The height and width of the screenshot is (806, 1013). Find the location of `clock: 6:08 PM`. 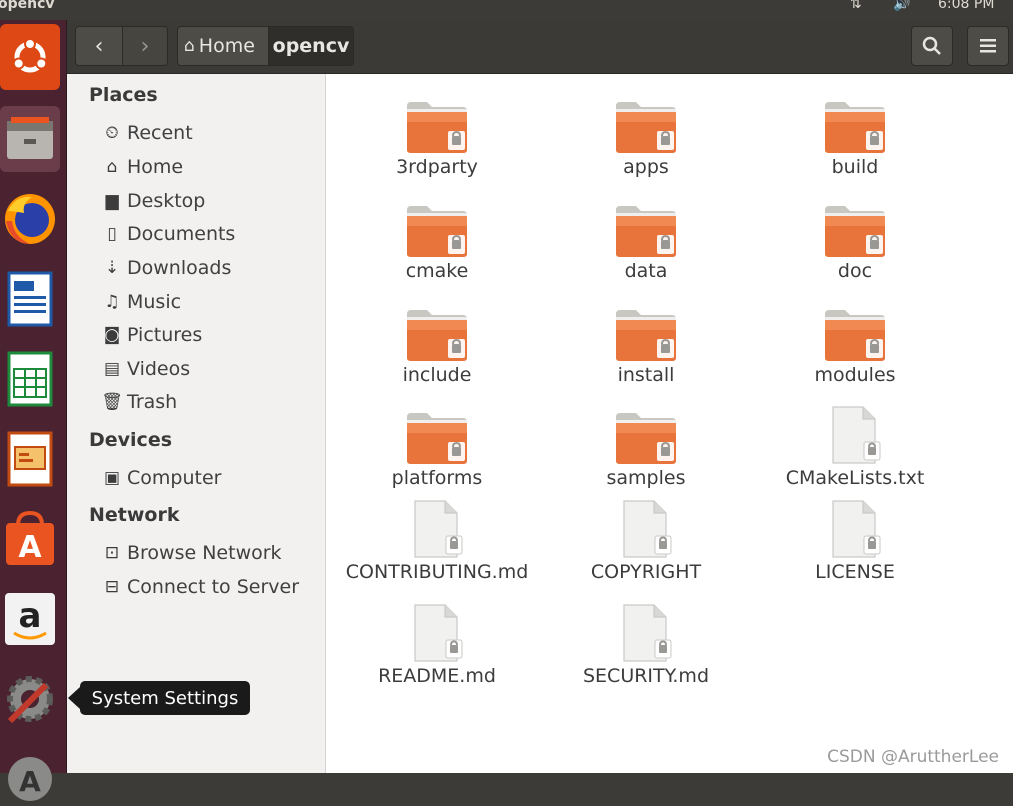

clock: 6:08 PM is located at coordinates (966, 6).